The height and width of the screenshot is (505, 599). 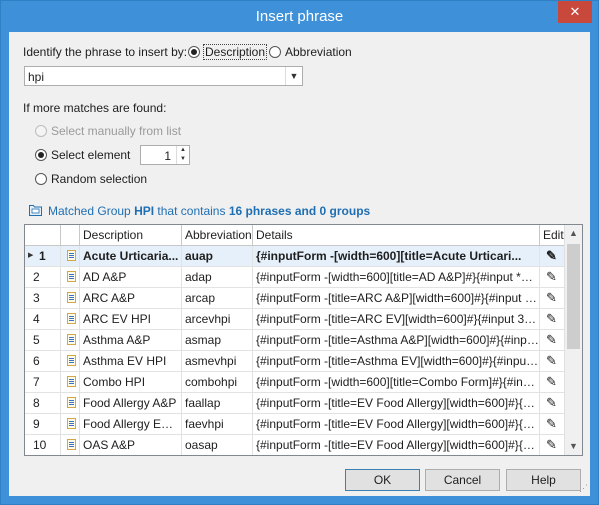 I want to click on group-prefix: Matched Group, so click(x=89, y=211).